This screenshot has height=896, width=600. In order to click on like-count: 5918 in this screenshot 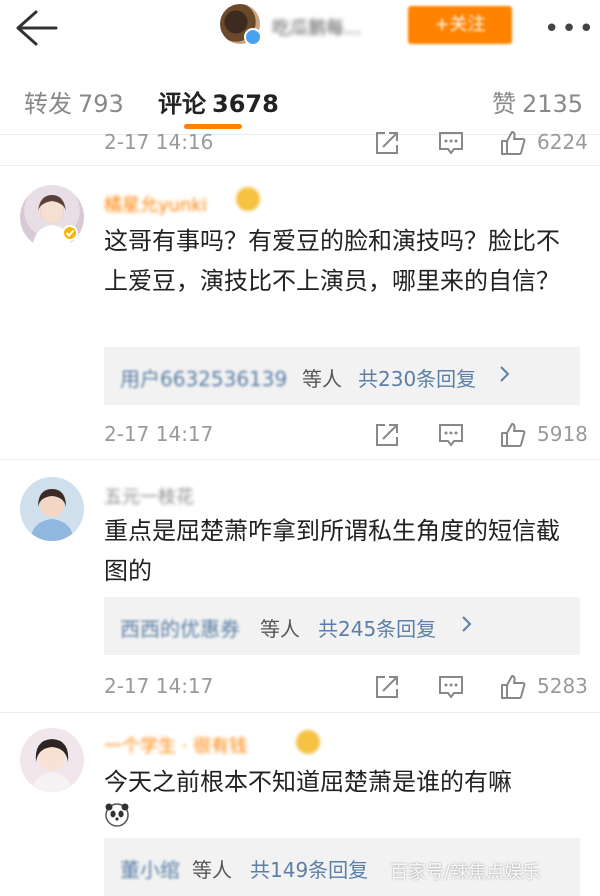, I will do `click(562, 434)`.